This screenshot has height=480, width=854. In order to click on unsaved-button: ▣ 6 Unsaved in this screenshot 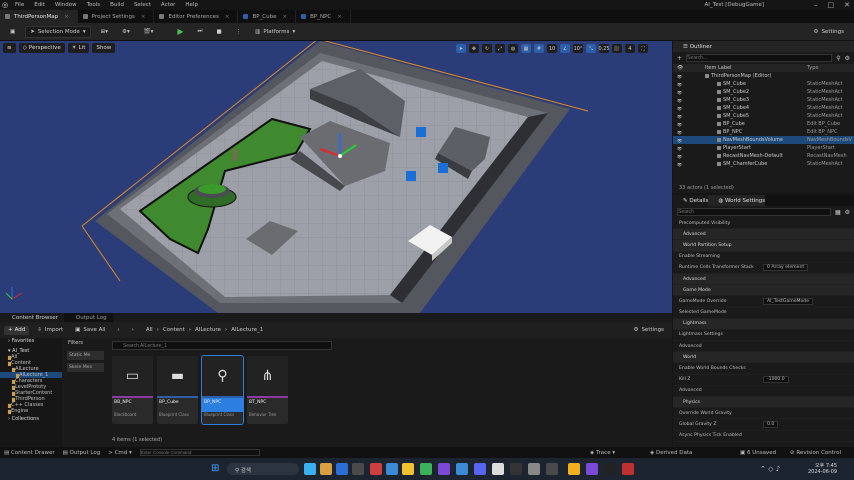, I will do `click(758, 453)`.